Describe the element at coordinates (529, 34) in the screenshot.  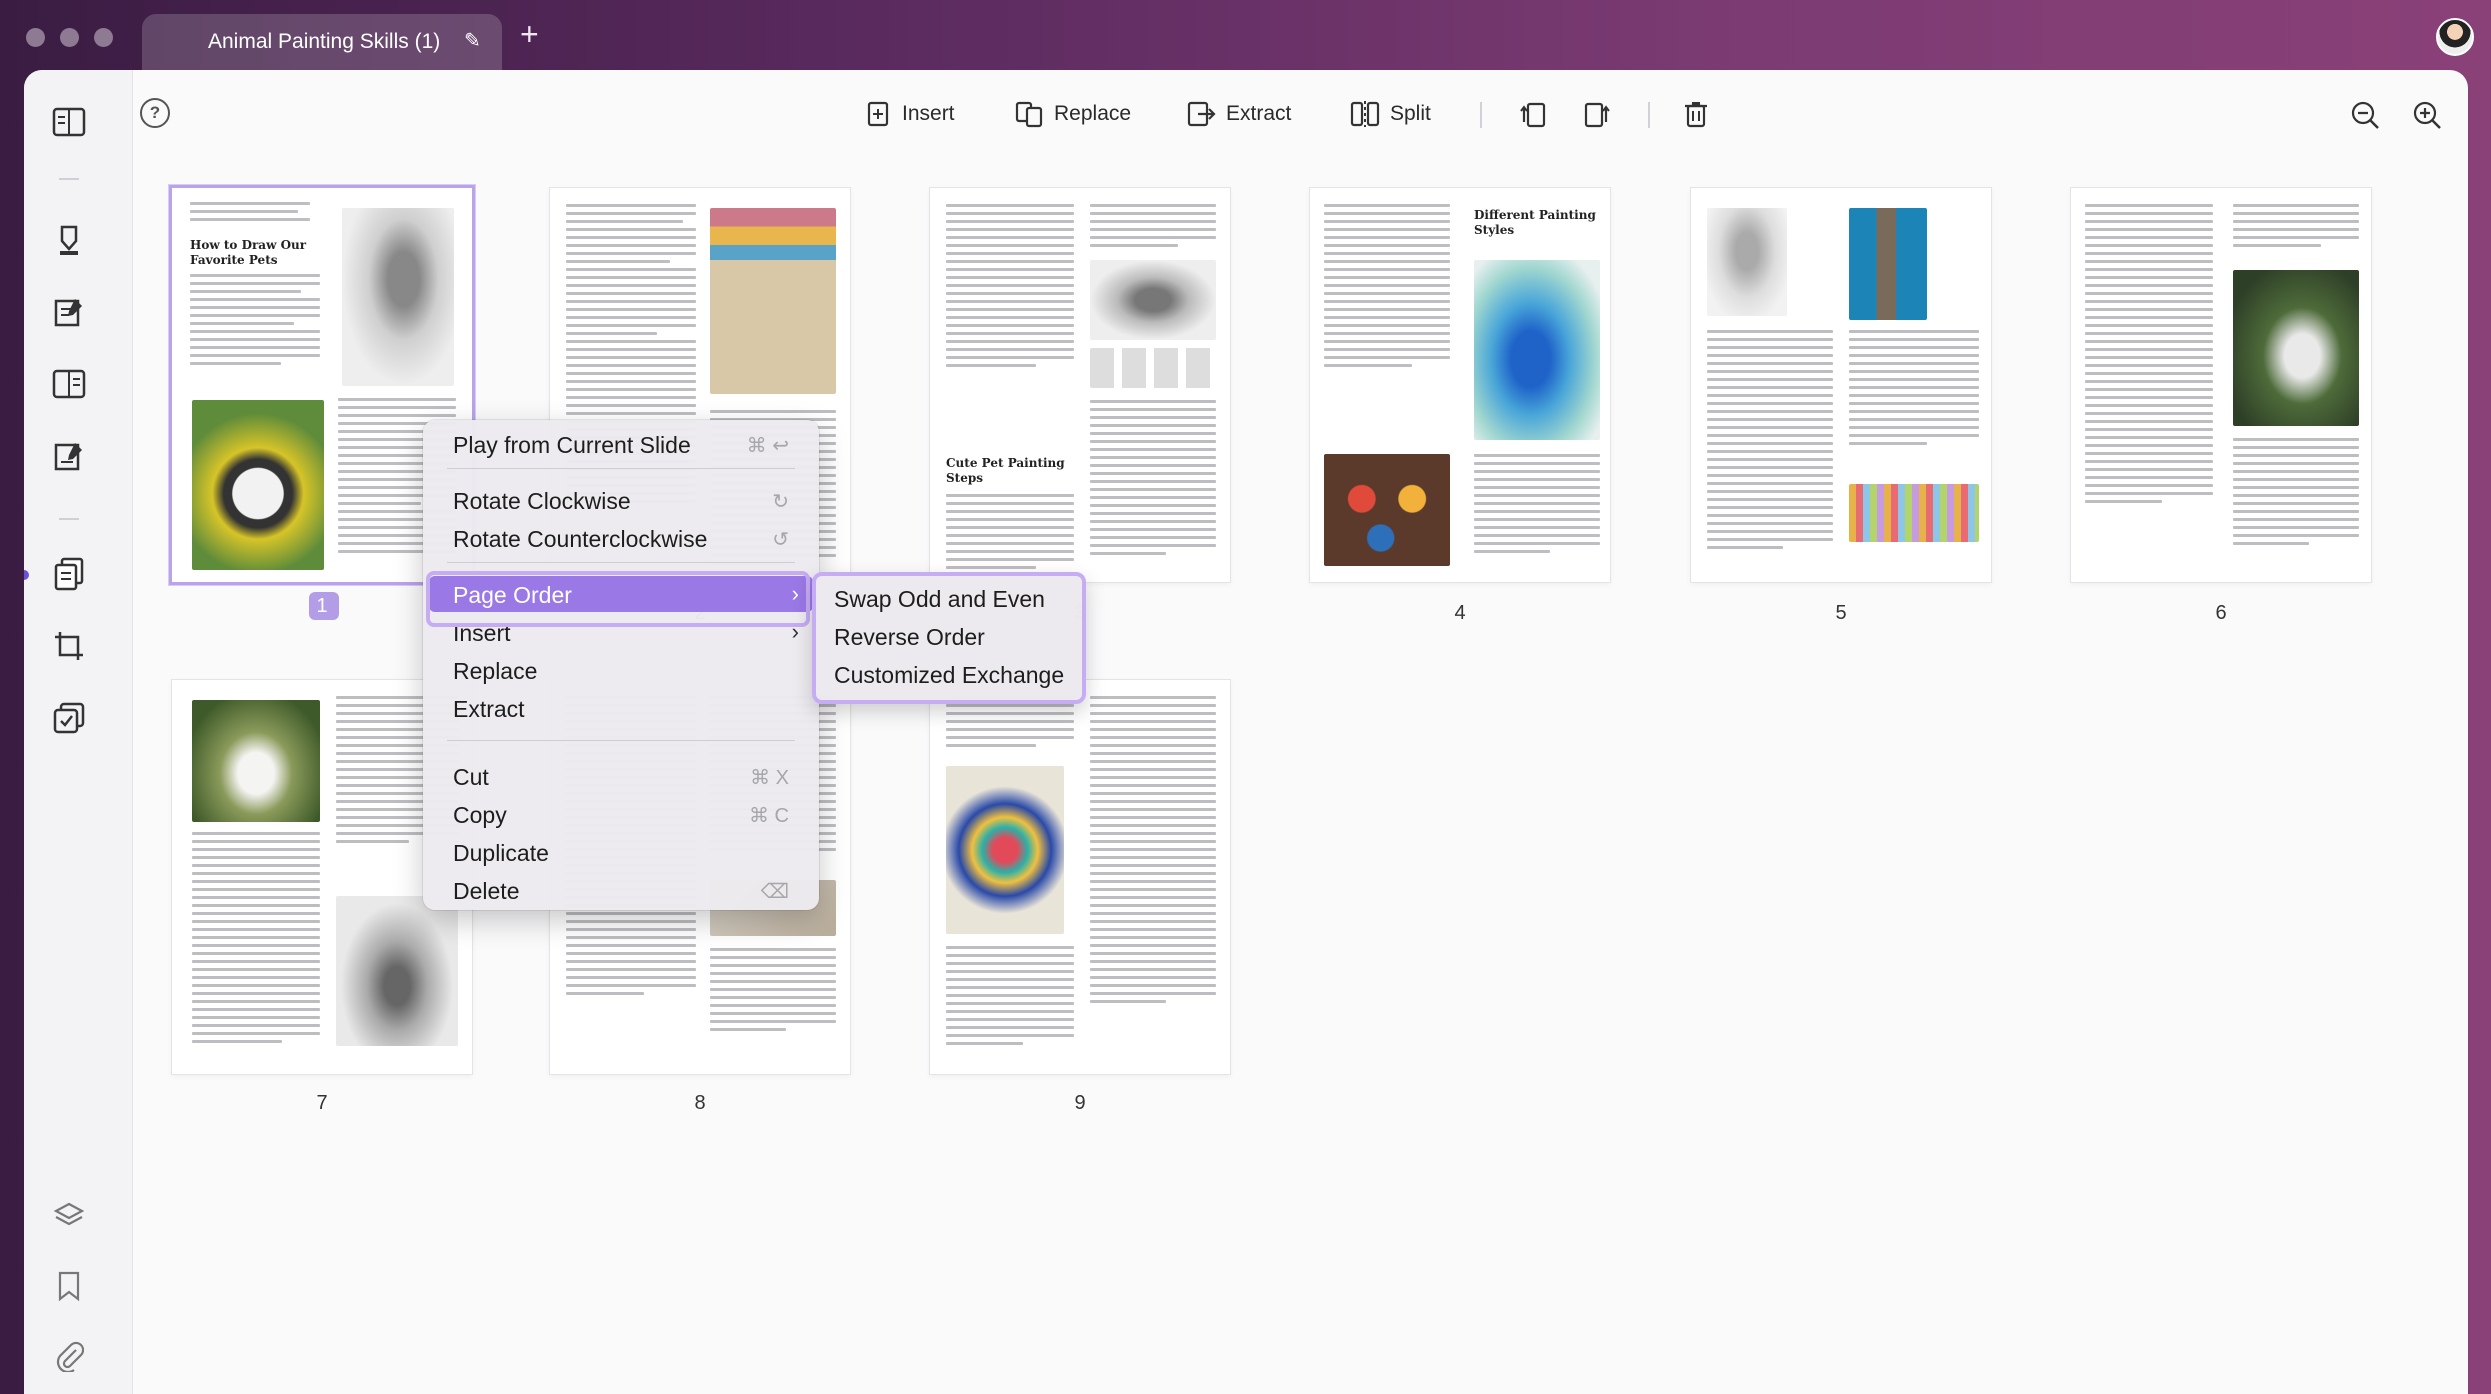
I see `new-tab-button: +` at that location.